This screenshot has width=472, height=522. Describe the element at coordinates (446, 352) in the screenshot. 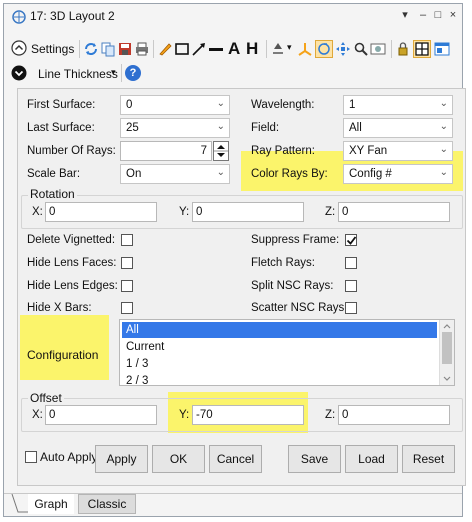

I see `config-scrollbar` at that location.